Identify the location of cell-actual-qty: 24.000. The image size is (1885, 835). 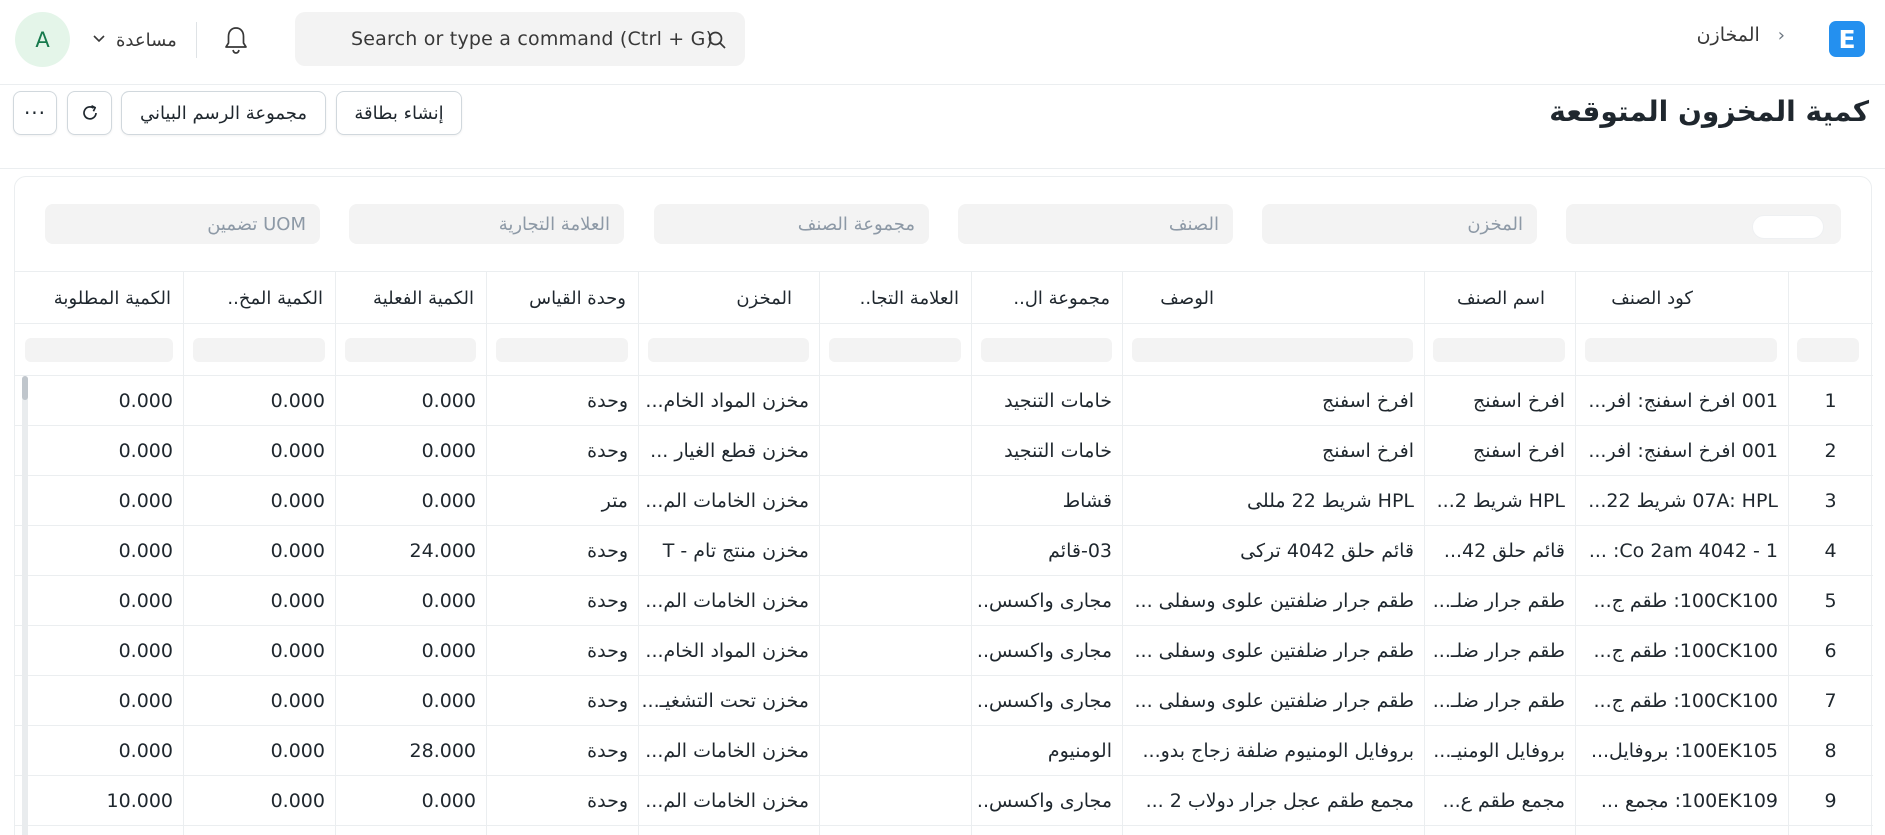
(410, 551).